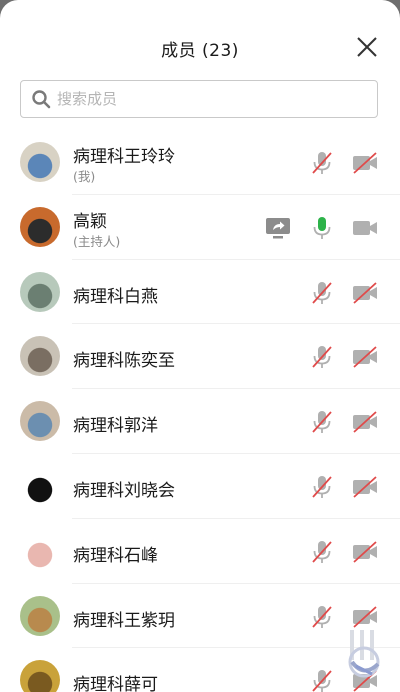  Describe the element at coordinates (124, 361) in the screenshot. I see `member-name: 病理科陈奕至` at that location.